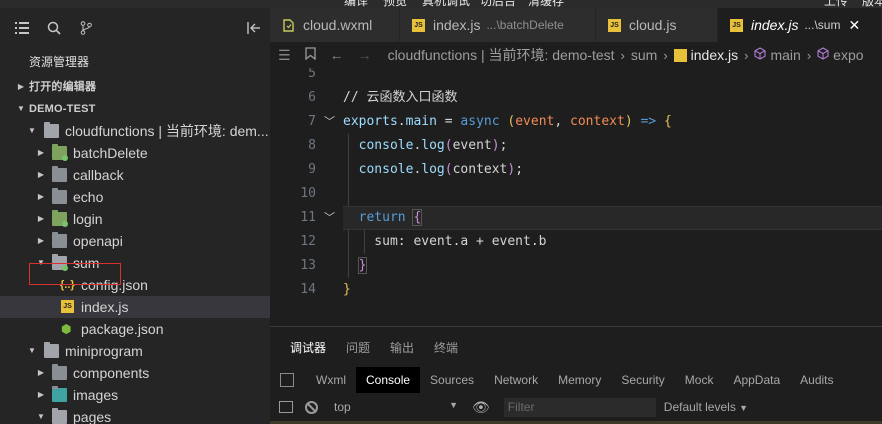 The height and width of the screenshot is (424, 882). Describe the element at coordinates (135, 87) in the screenshot. I see `open-editors-section: ▶ 打开的编辑器` at that location.